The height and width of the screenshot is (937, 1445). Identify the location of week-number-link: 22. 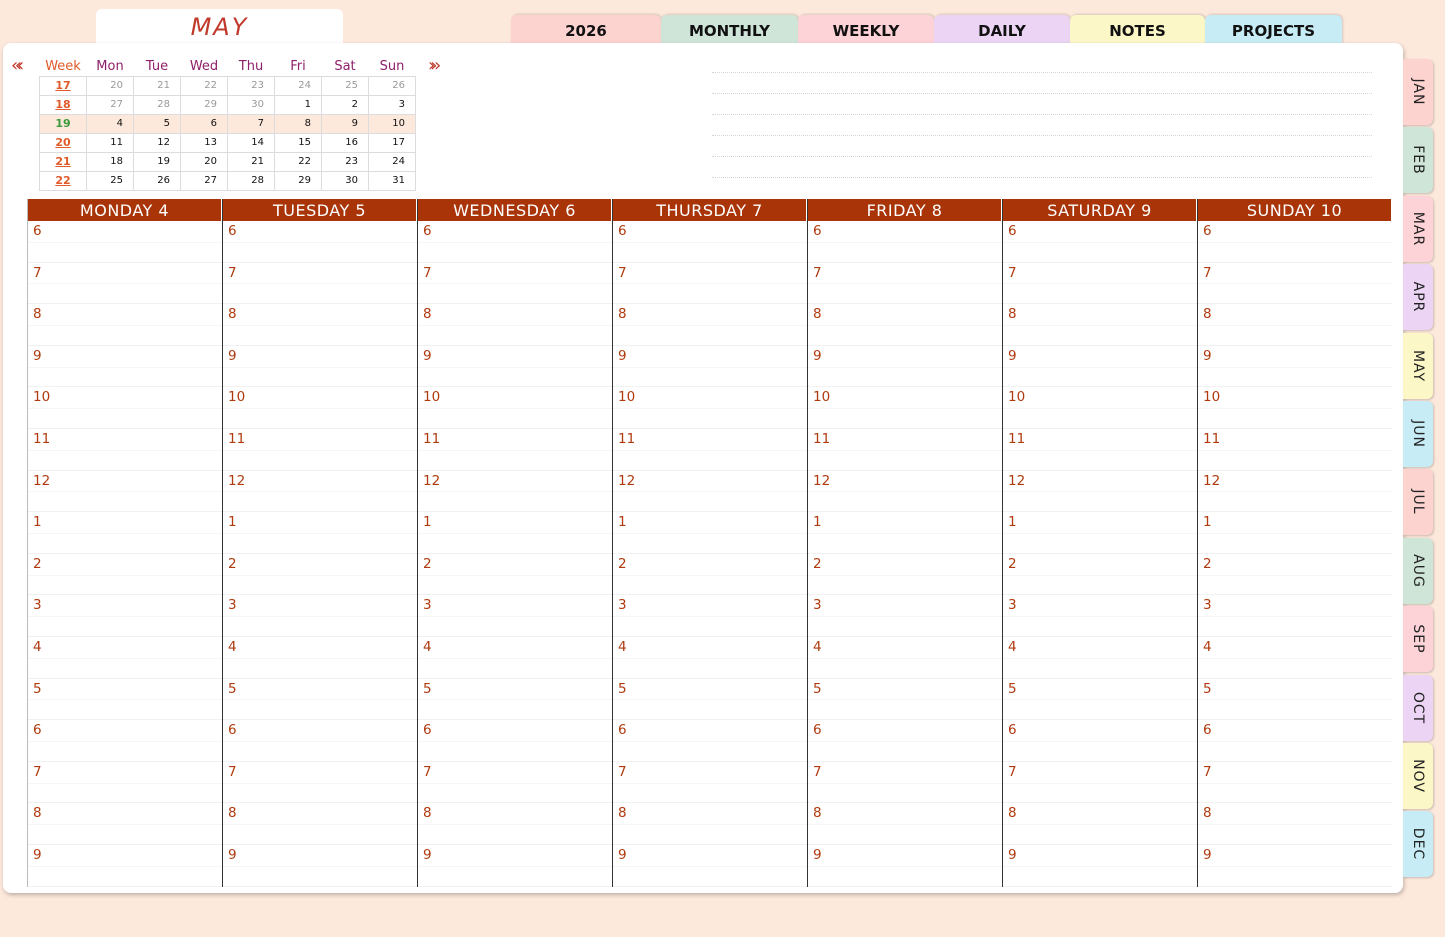
(63, 180).